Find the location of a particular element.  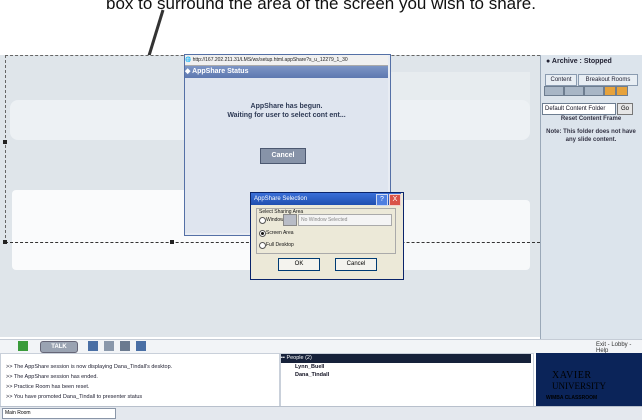

archive-status-text: Archive : Stopped is located at coordinates (581, 61).